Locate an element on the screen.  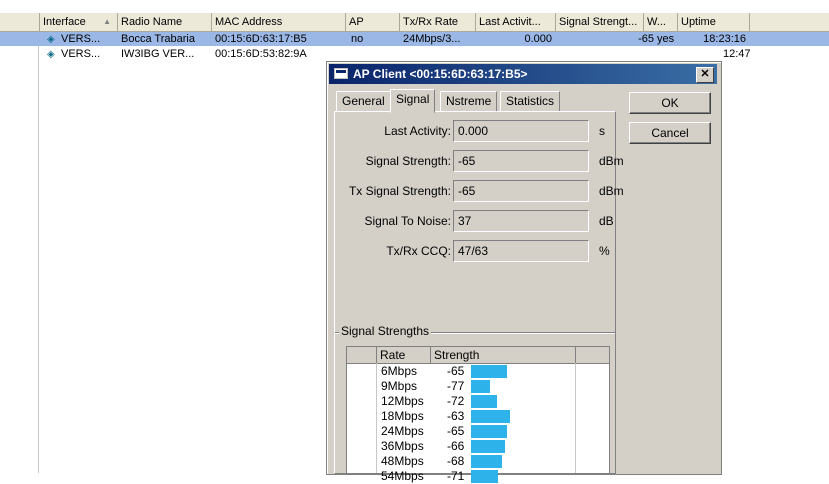
strength-rate: 54Mbps is located at coordinates (402, 476).